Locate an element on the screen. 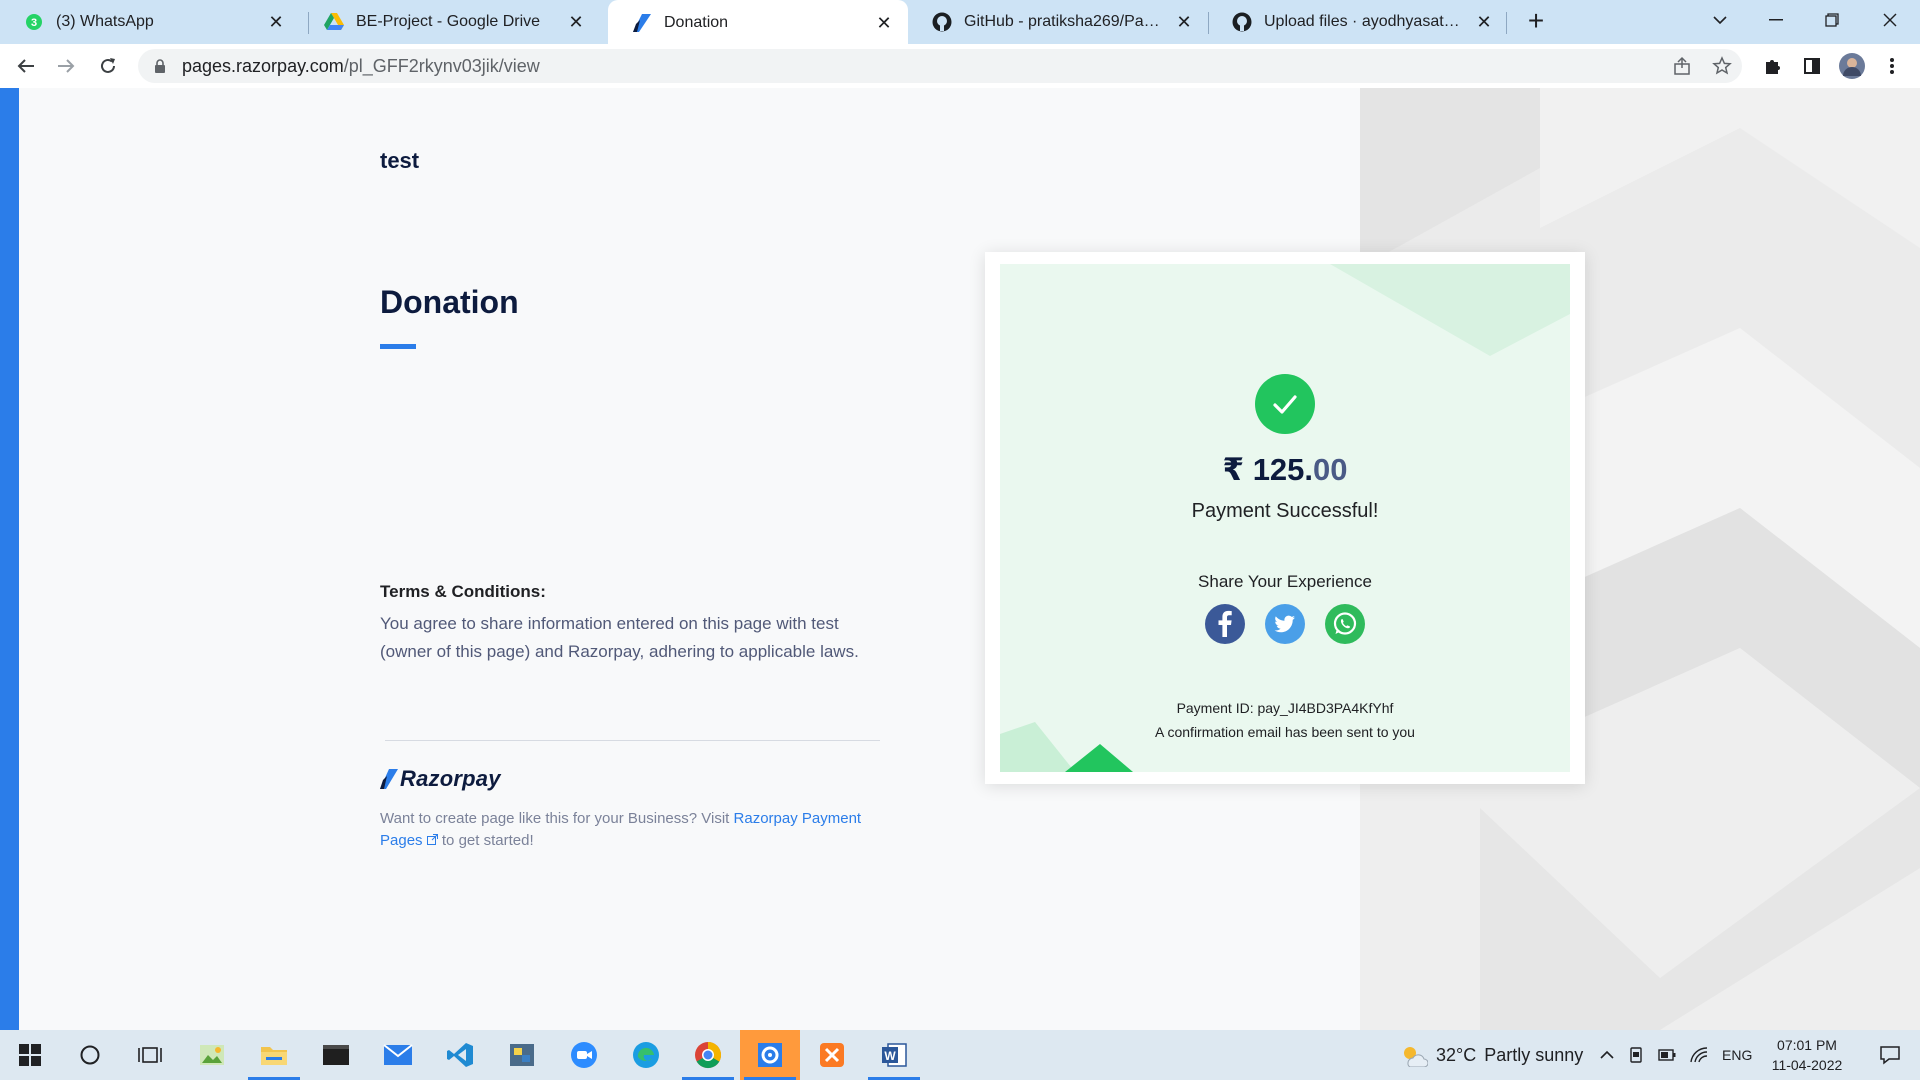 The image size is (1920, 1080). weather-temperature: 32°C is located at coordinates (1456, 1054).